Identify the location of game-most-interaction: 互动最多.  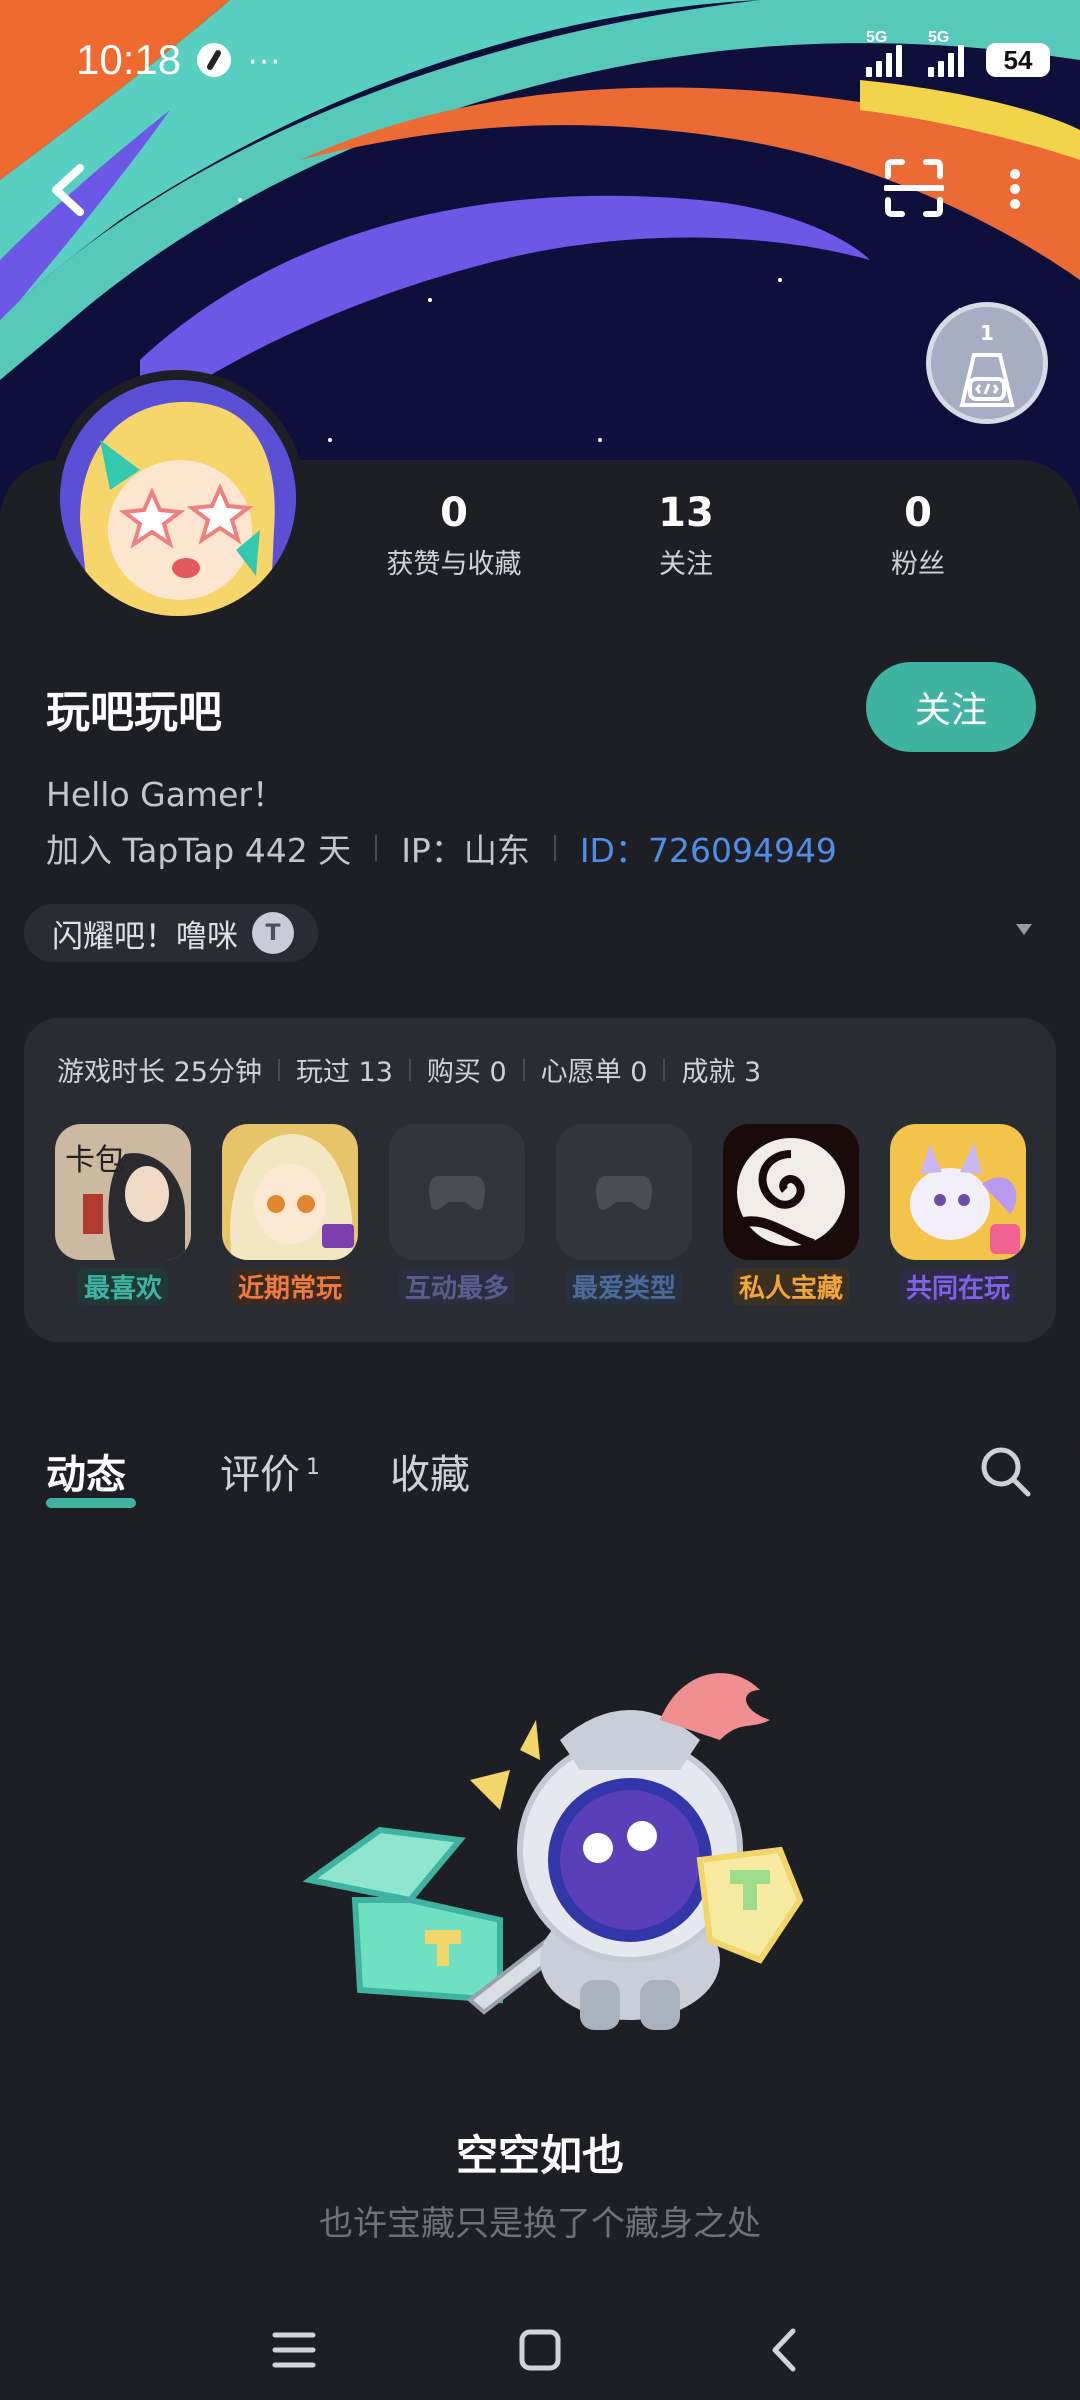
(457, 1214).